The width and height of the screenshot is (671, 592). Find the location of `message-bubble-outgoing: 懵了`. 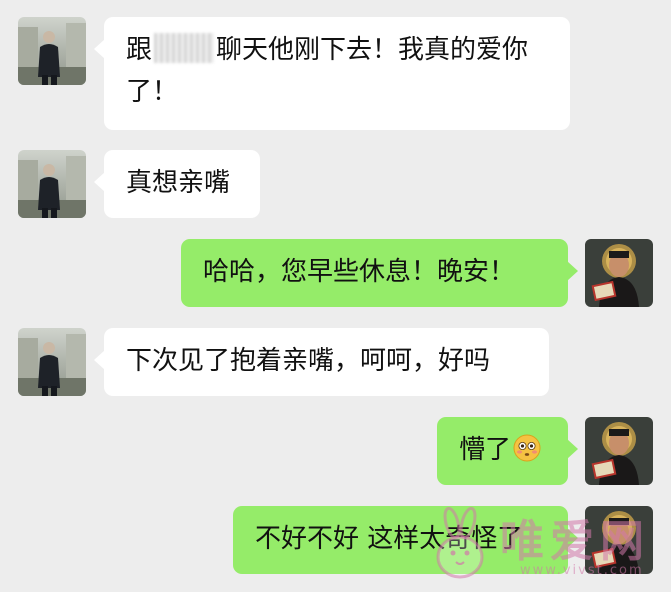

message-bubble-outgoing: 懵了 is located at coordinates (507, 451).